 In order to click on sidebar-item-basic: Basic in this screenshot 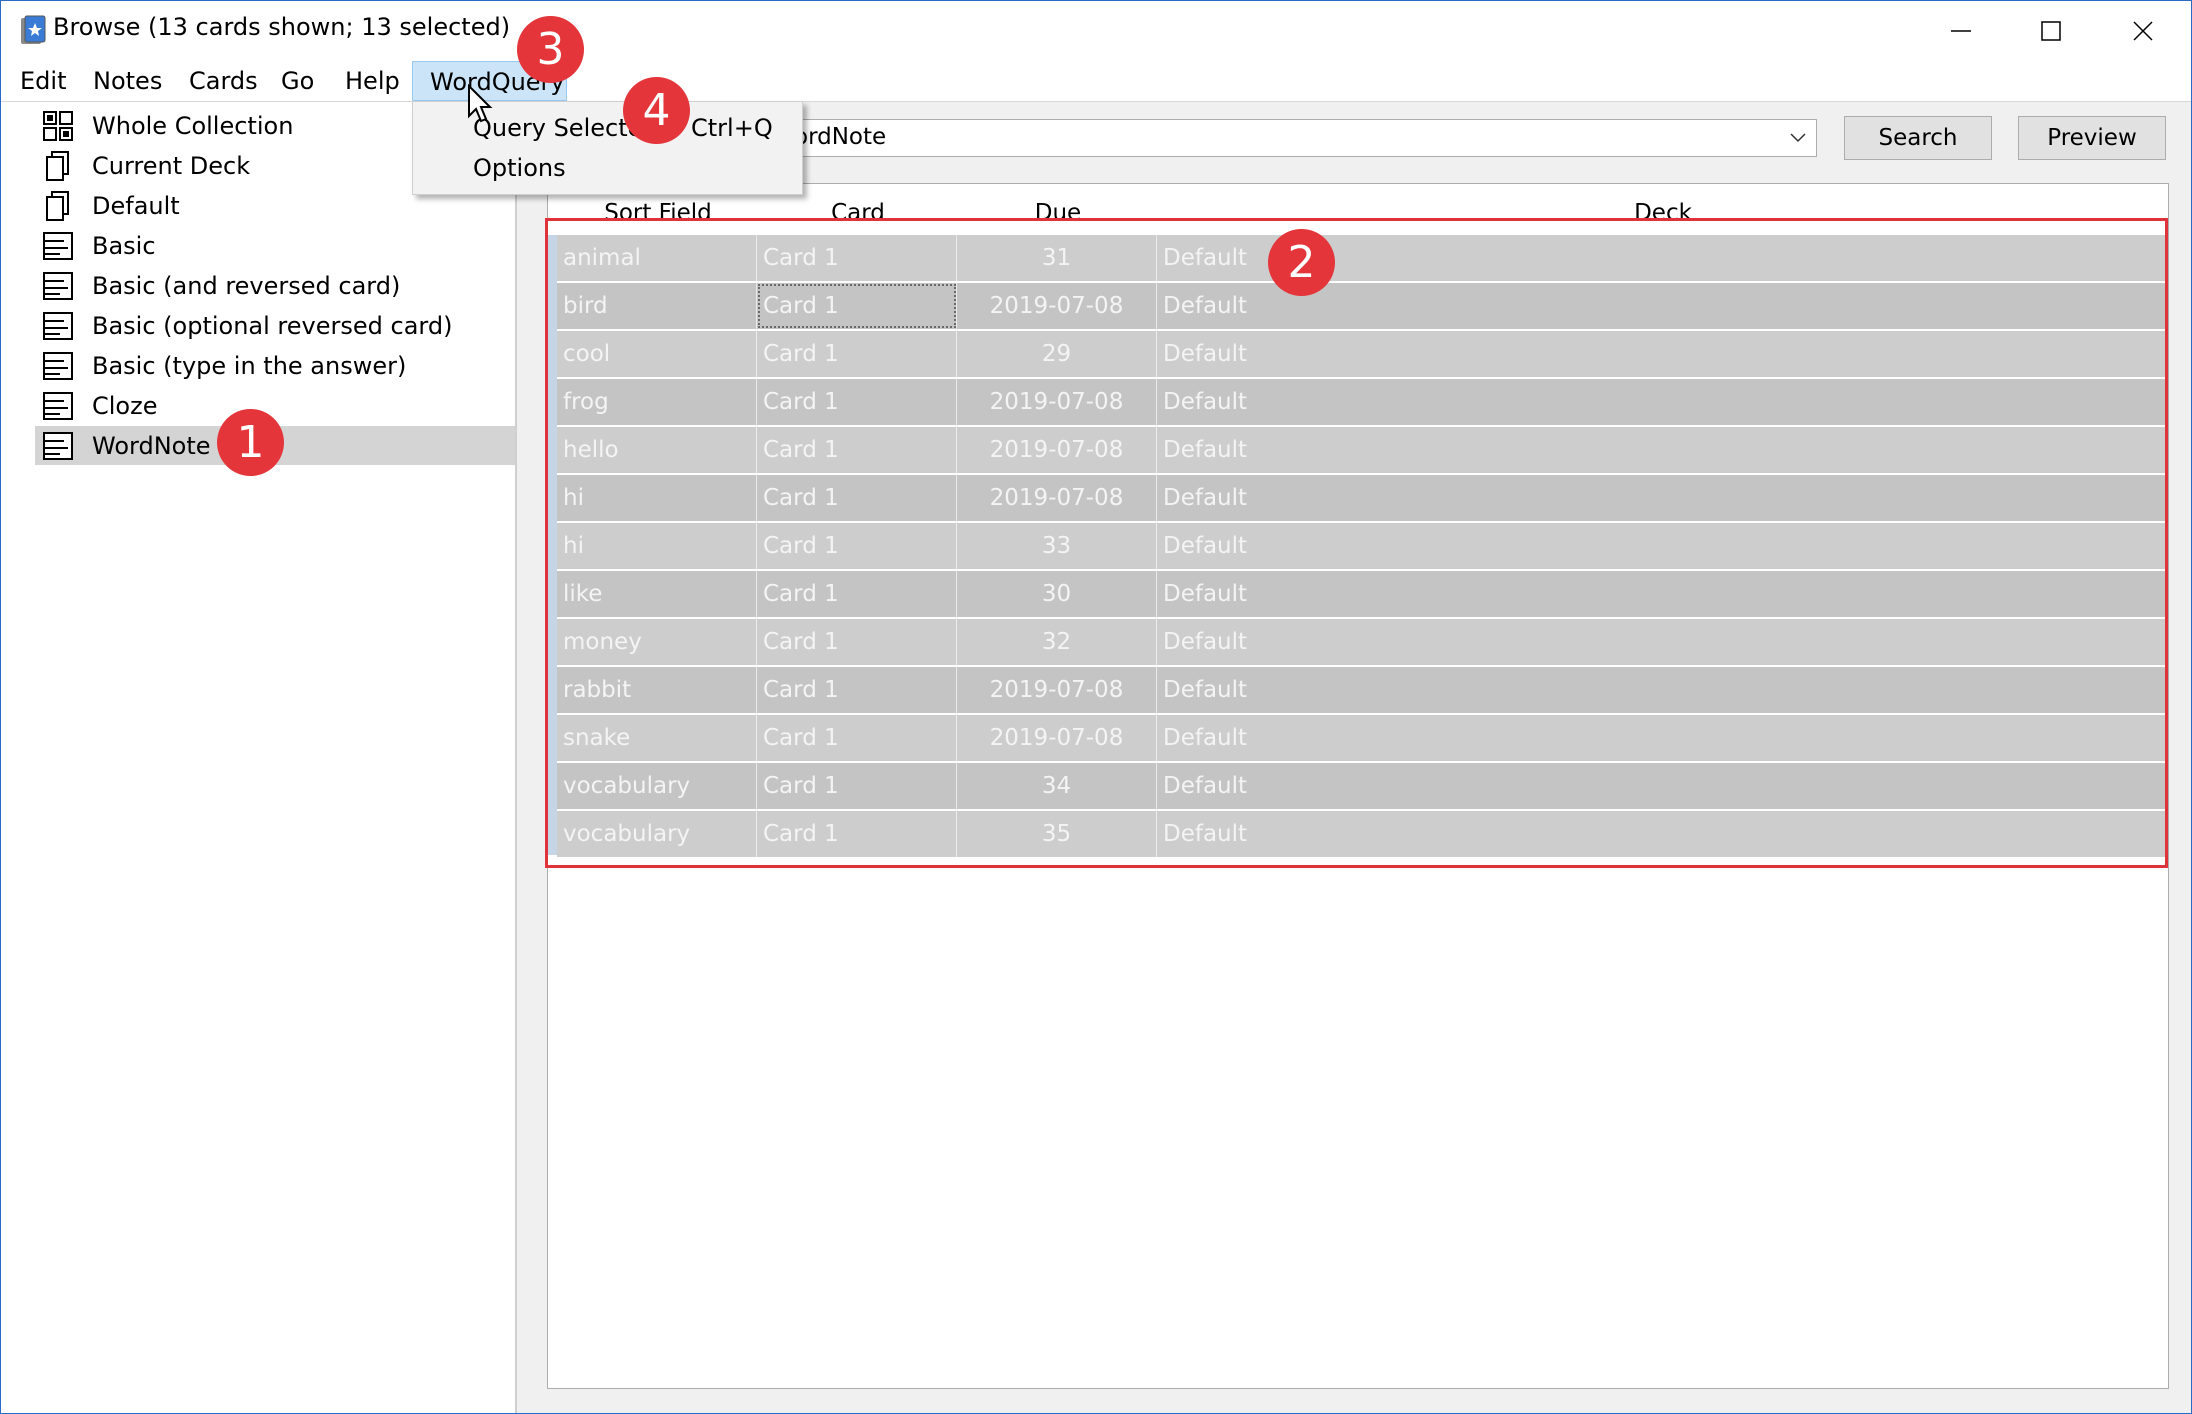, I will do `click(275, 245)`.